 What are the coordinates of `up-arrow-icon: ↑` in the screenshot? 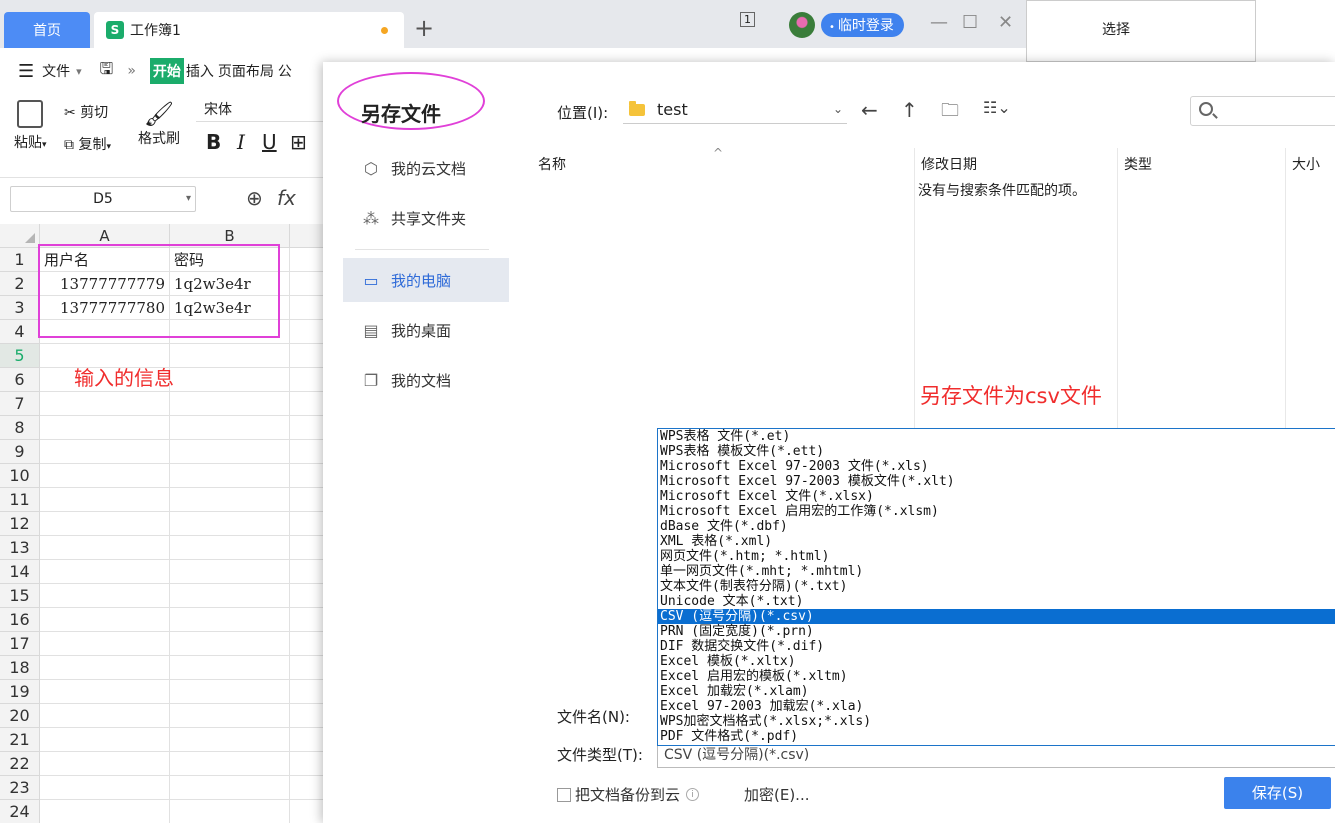 It's located at (909, 110).